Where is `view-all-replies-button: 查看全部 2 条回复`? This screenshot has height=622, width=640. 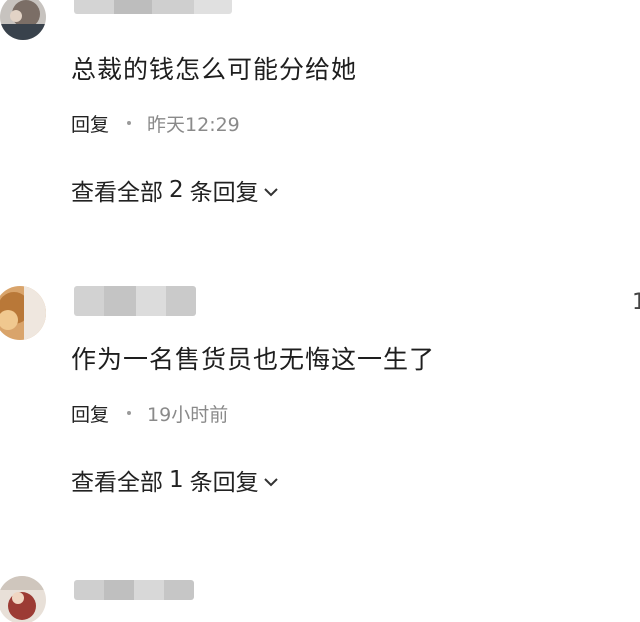
view-all-replies-button: 查看全部 2 条回复 is located at coordinates (175, 190).